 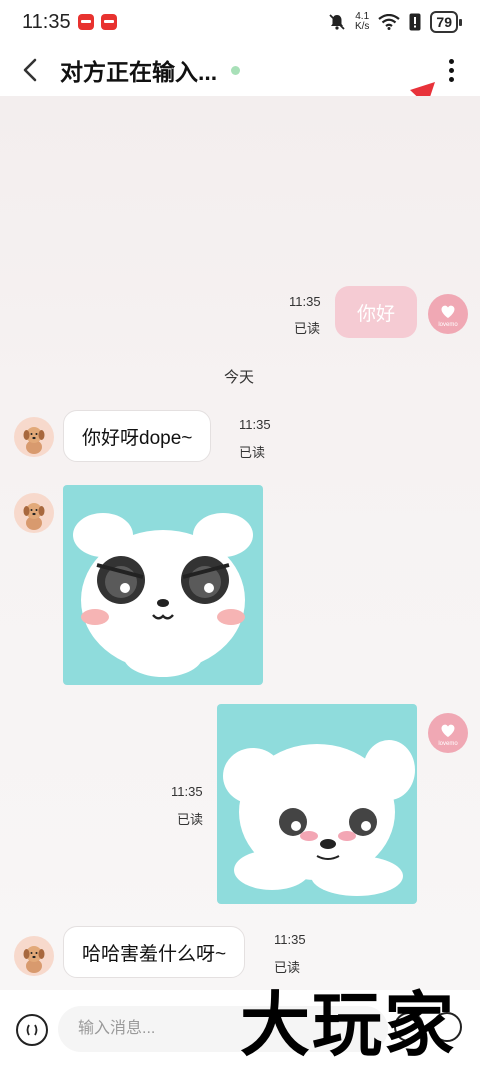 What do you see at coordinates (415, 22) in the screenshot?
I see `sim-alert-icon` at bounding box center [415, 22].